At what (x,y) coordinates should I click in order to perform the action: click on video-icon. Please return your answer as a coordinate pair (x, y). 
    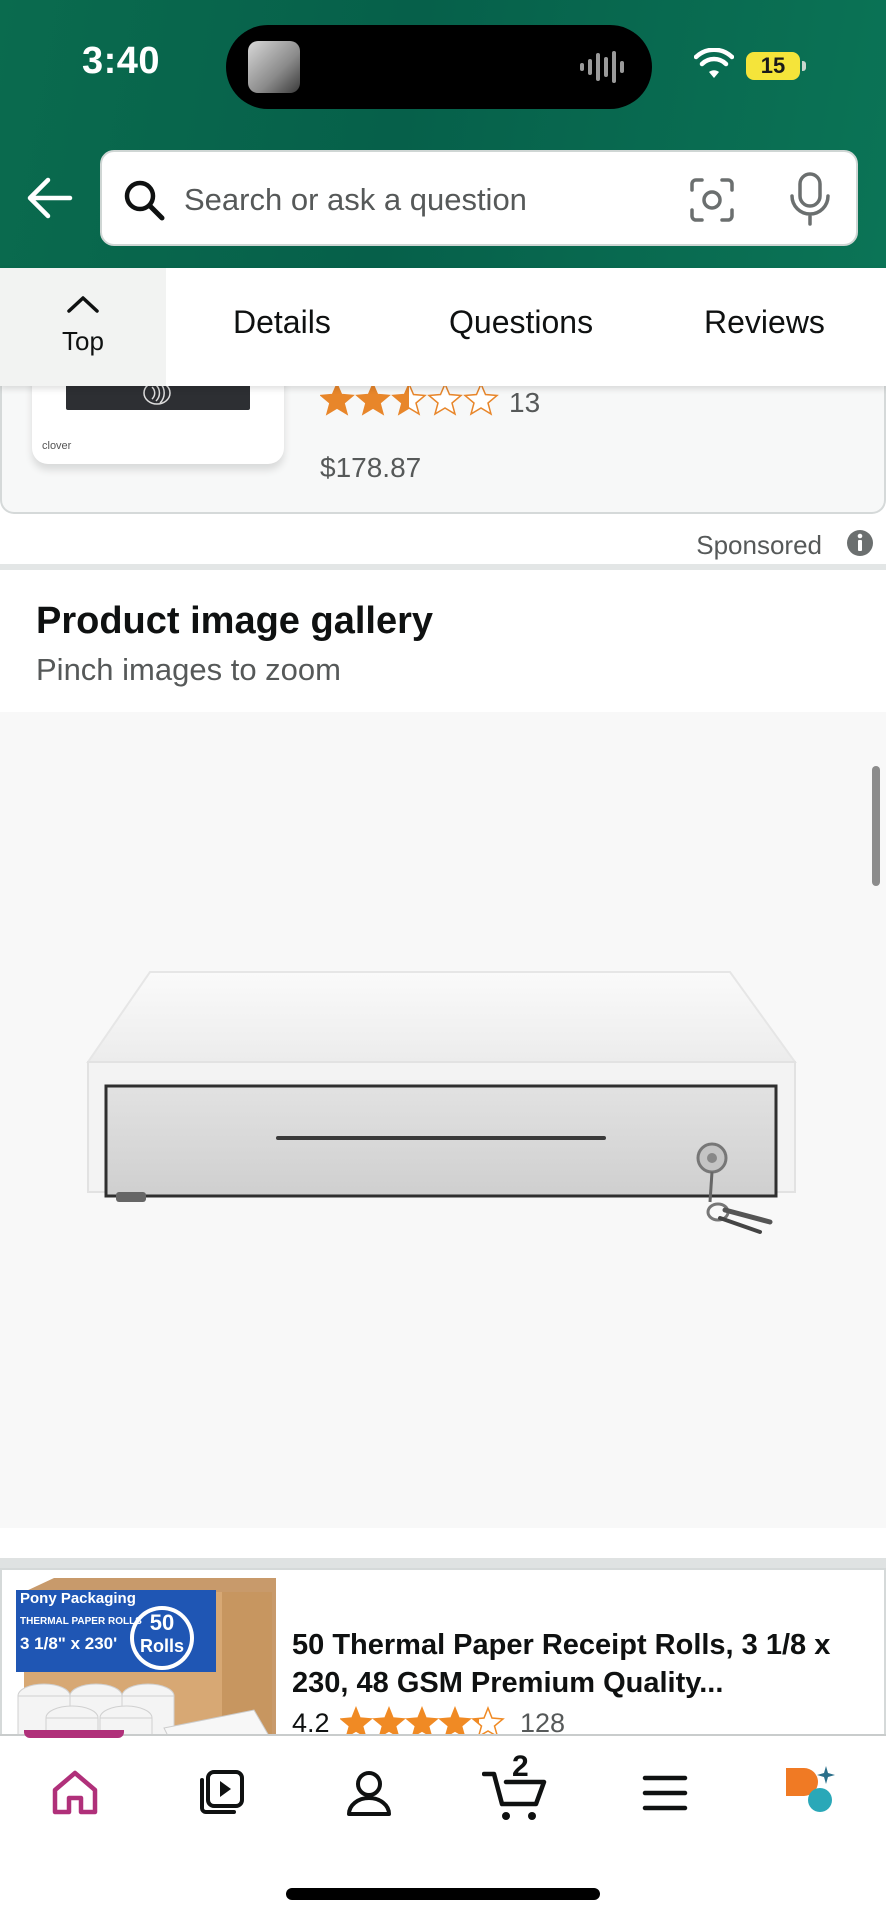
    Looking at the image, I should click on (221, 1793).